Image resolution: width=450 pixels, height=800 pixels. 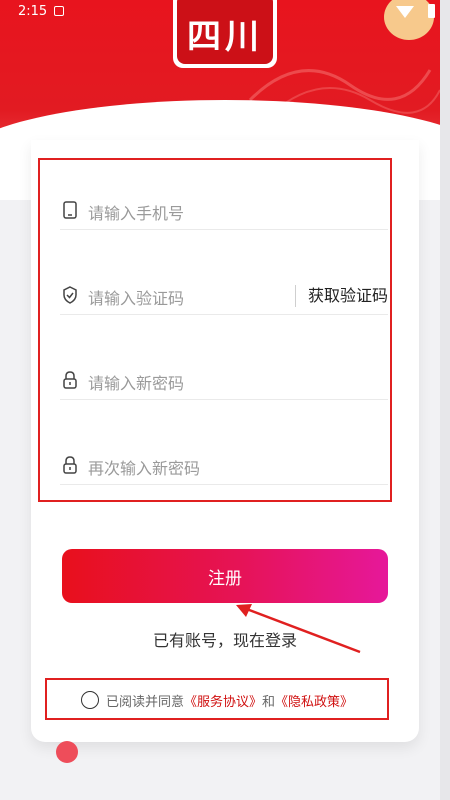 I want to click on register-button: 注册, so click(x=225, y=576).